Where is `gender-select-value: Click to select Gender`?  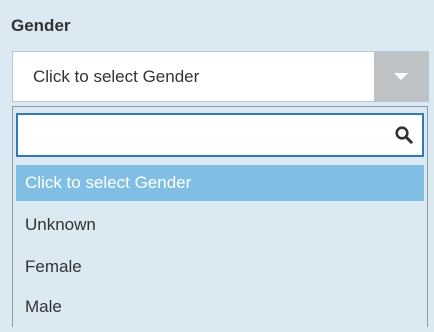 gender-select-value: Click to select Gender is located at coordinates (116, 76).